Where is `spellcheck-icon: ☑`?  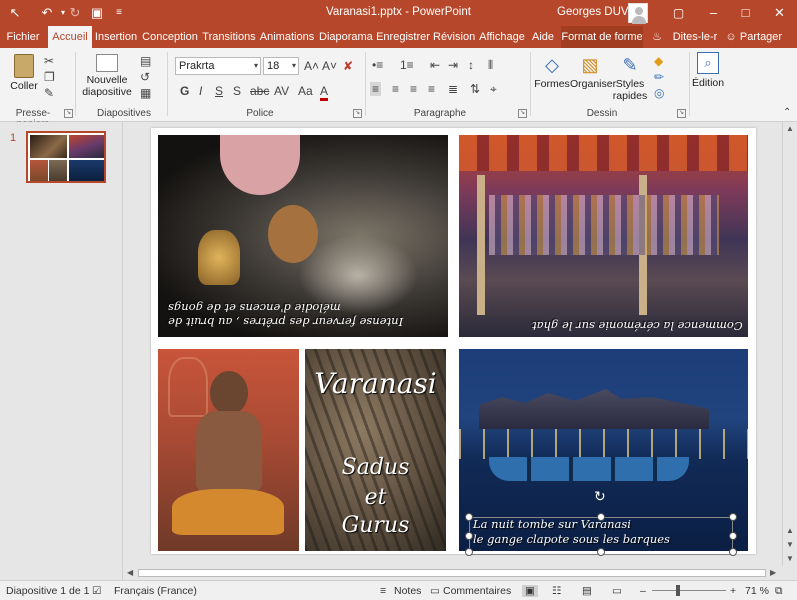
spellcheck-icon: ☑ is located at coordinates (96, 591).